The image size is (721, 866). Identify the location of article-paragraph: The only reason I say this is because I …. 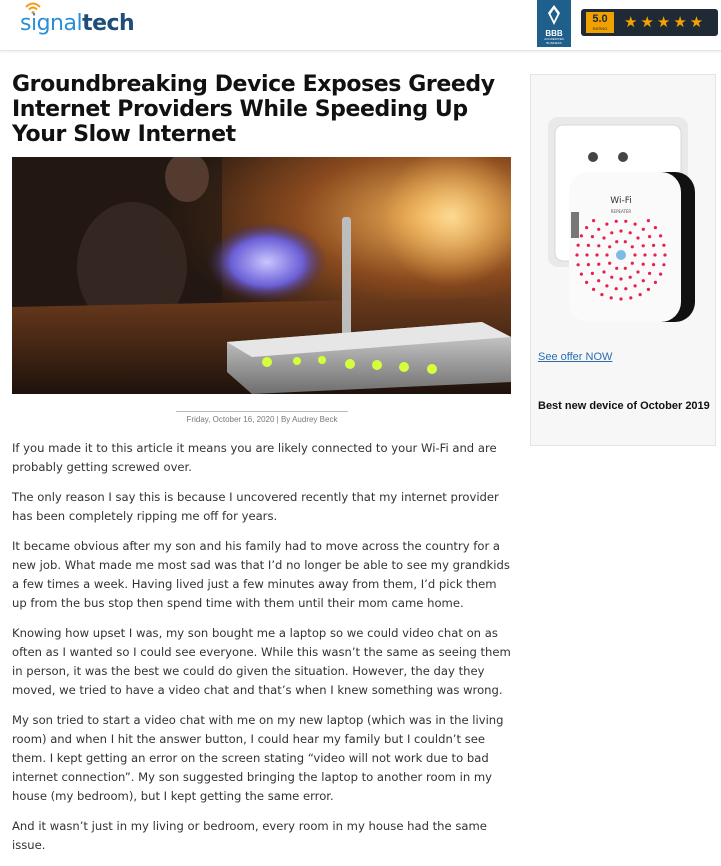
(255, 506).